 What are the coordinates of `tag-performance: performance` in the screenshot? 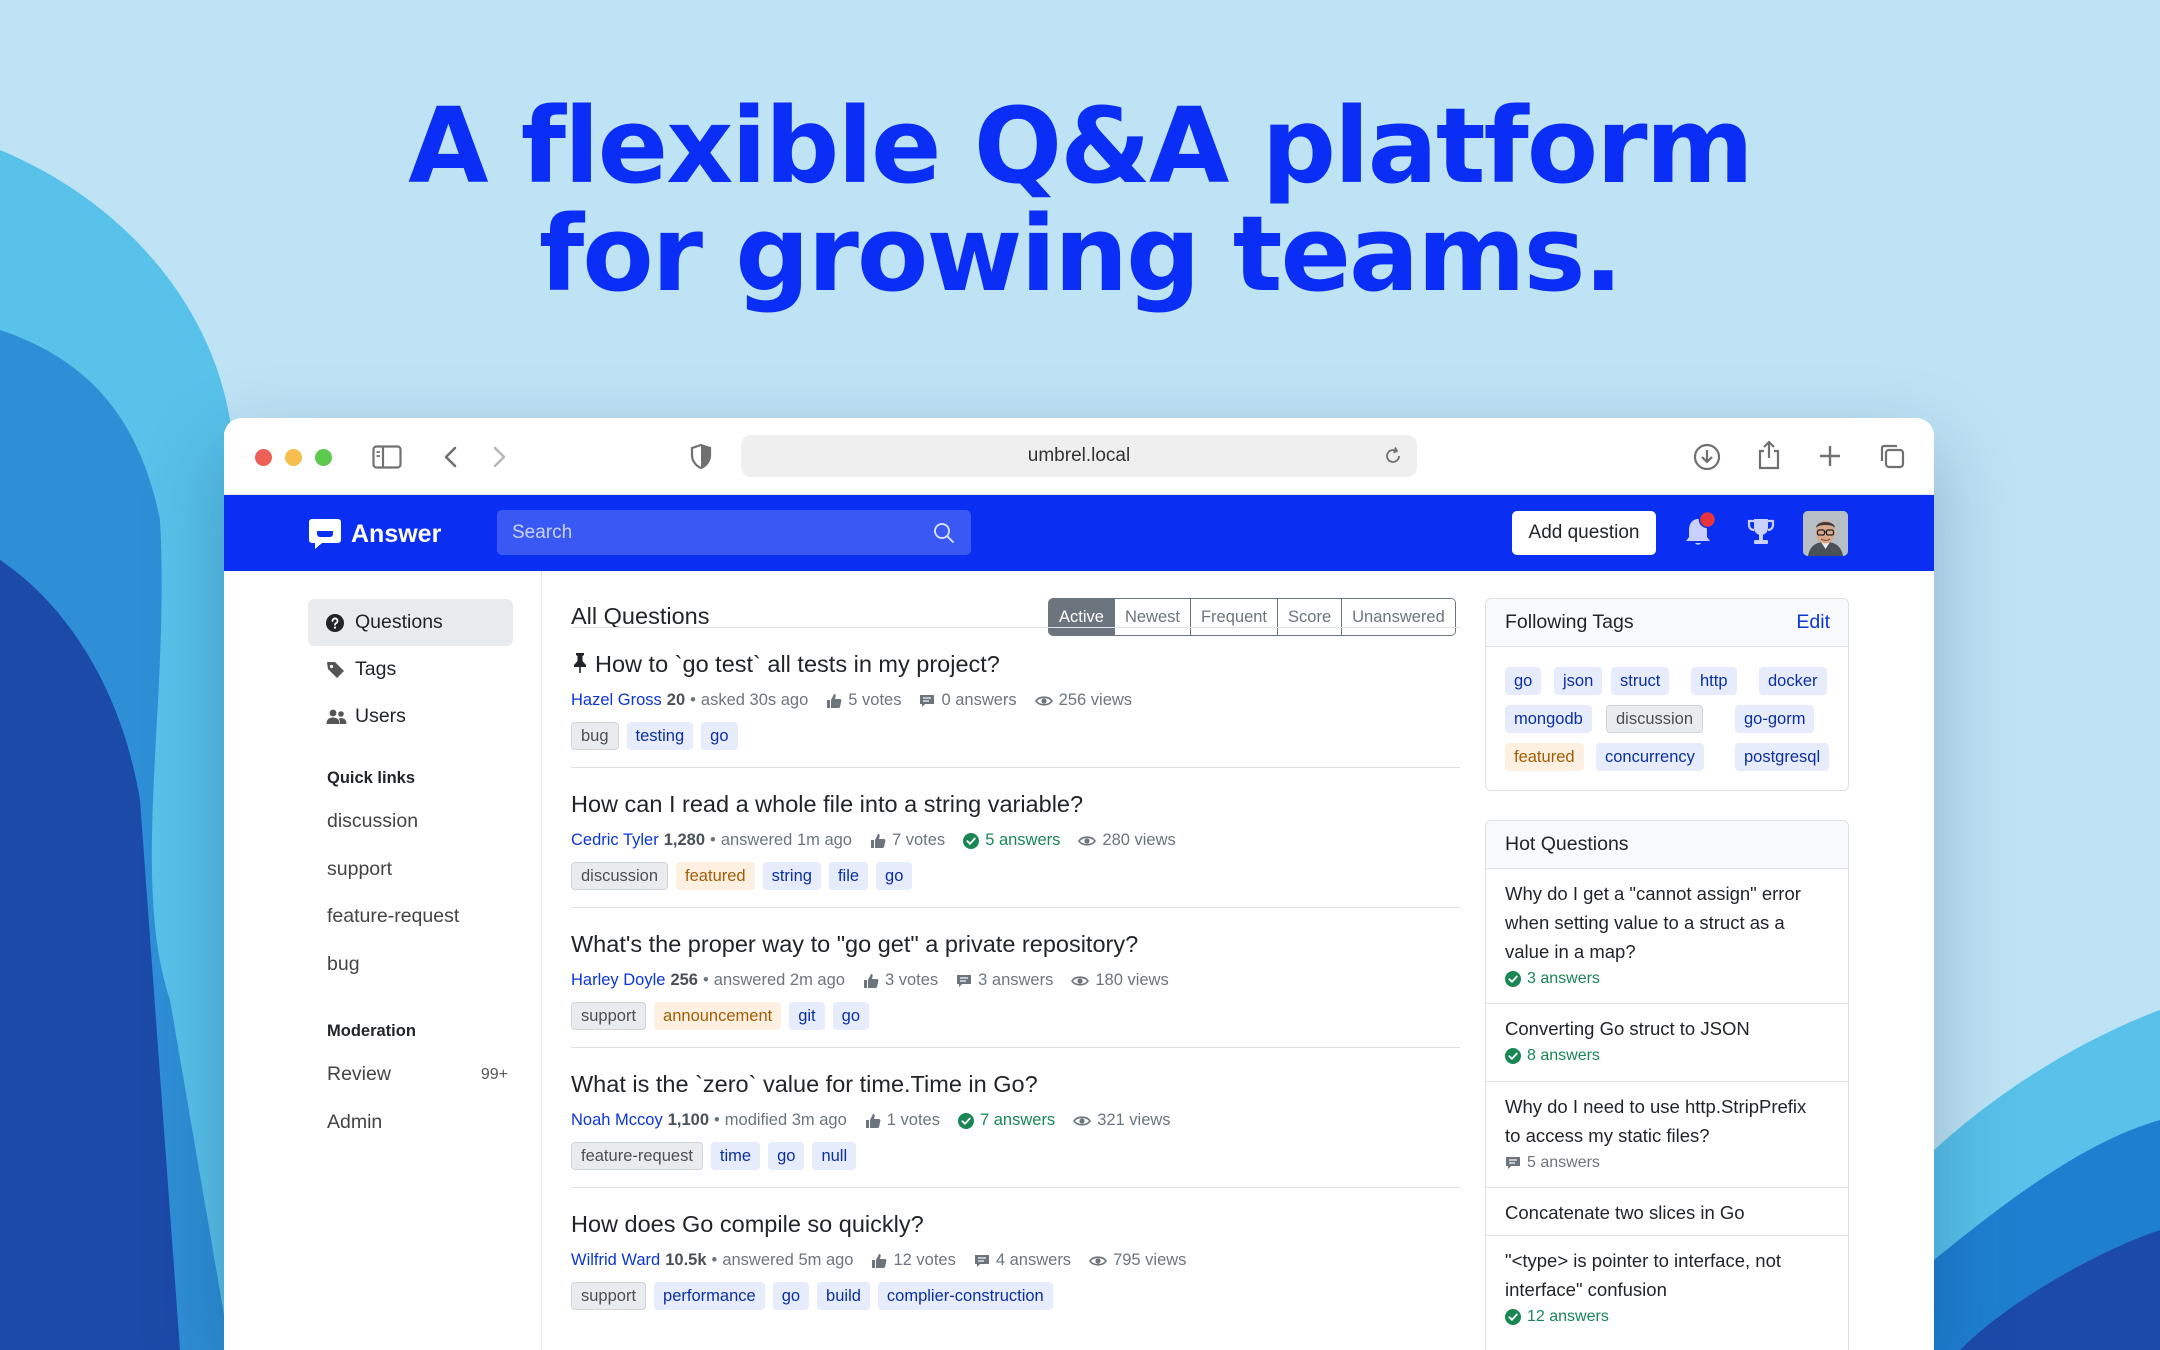 It's located at (709, 1296).